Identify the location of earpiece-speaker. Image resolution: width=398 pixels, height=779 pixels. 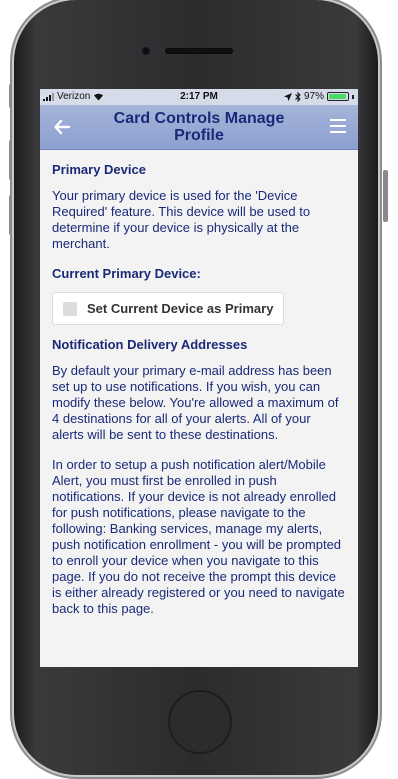
(199, 51).